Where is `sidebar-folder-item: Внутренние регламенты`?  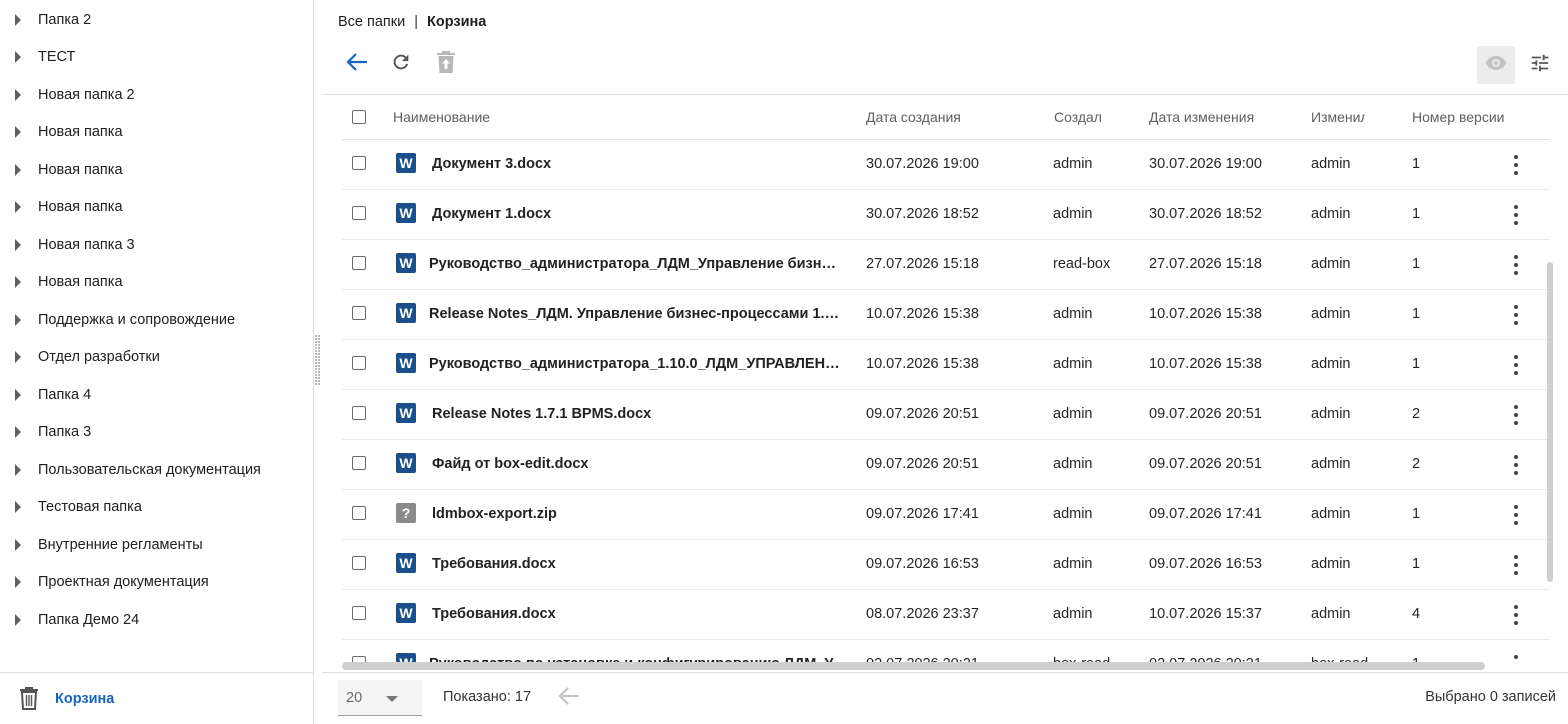
sidebar-folder-item: Внутренние регламенты is located at coordinates (156, 544).